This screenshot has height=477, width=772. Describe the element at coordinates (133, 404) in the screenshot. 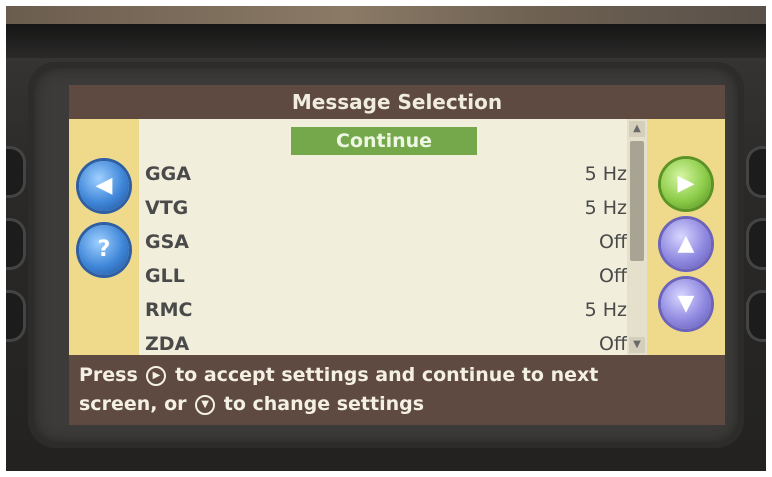

I see `help-text-part: screen, or` at that location.